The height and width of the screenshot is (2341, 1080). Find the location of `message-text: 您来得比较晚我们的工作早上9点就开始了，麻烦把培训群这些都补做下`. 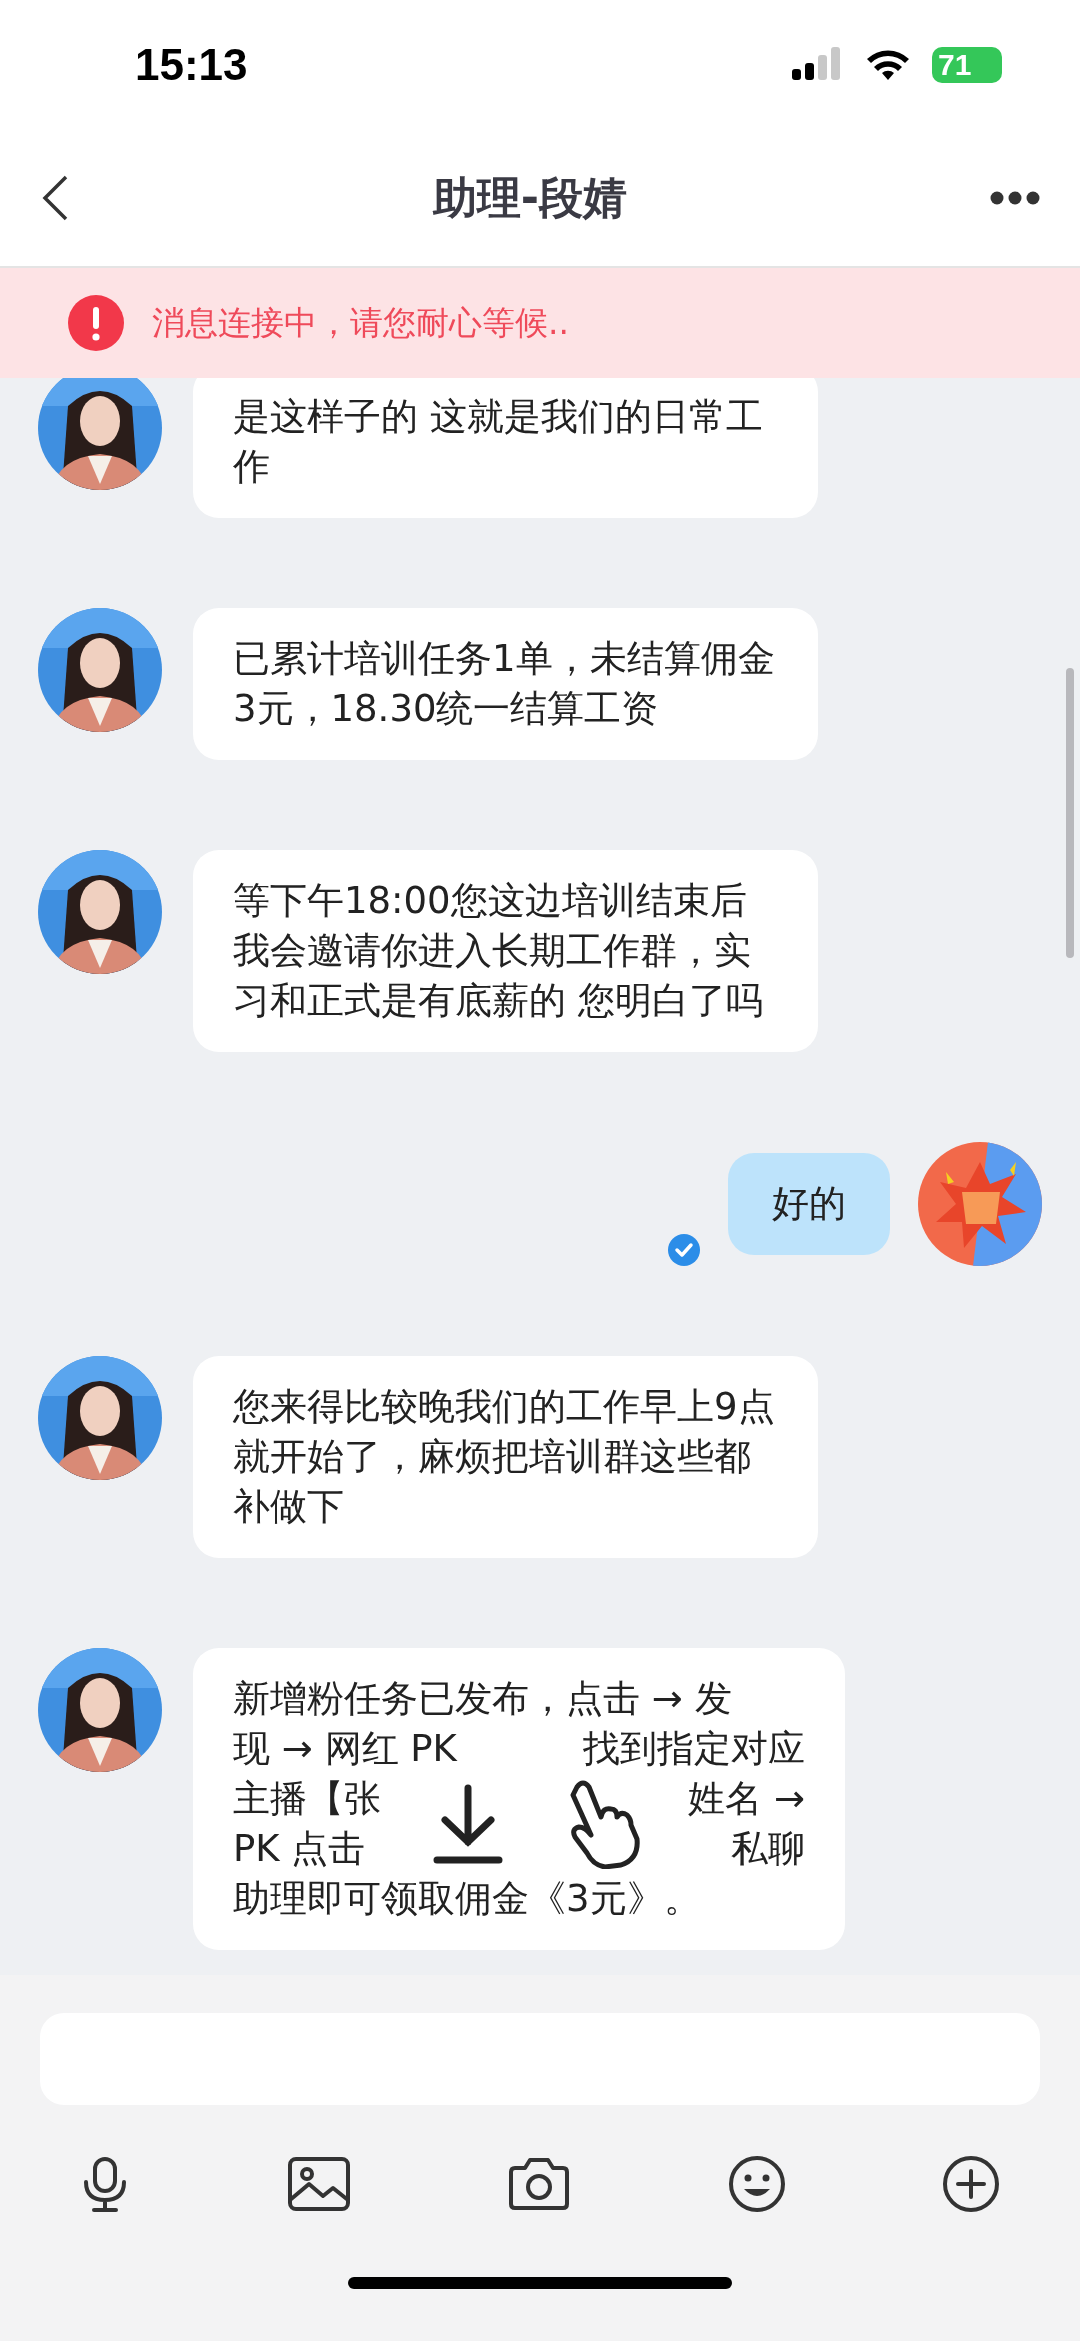

message-text: 您来得比较晚我们的工作早上9点就开始了，麻烦把培训群这些都补做下 is located at coordinates (504, 1456).